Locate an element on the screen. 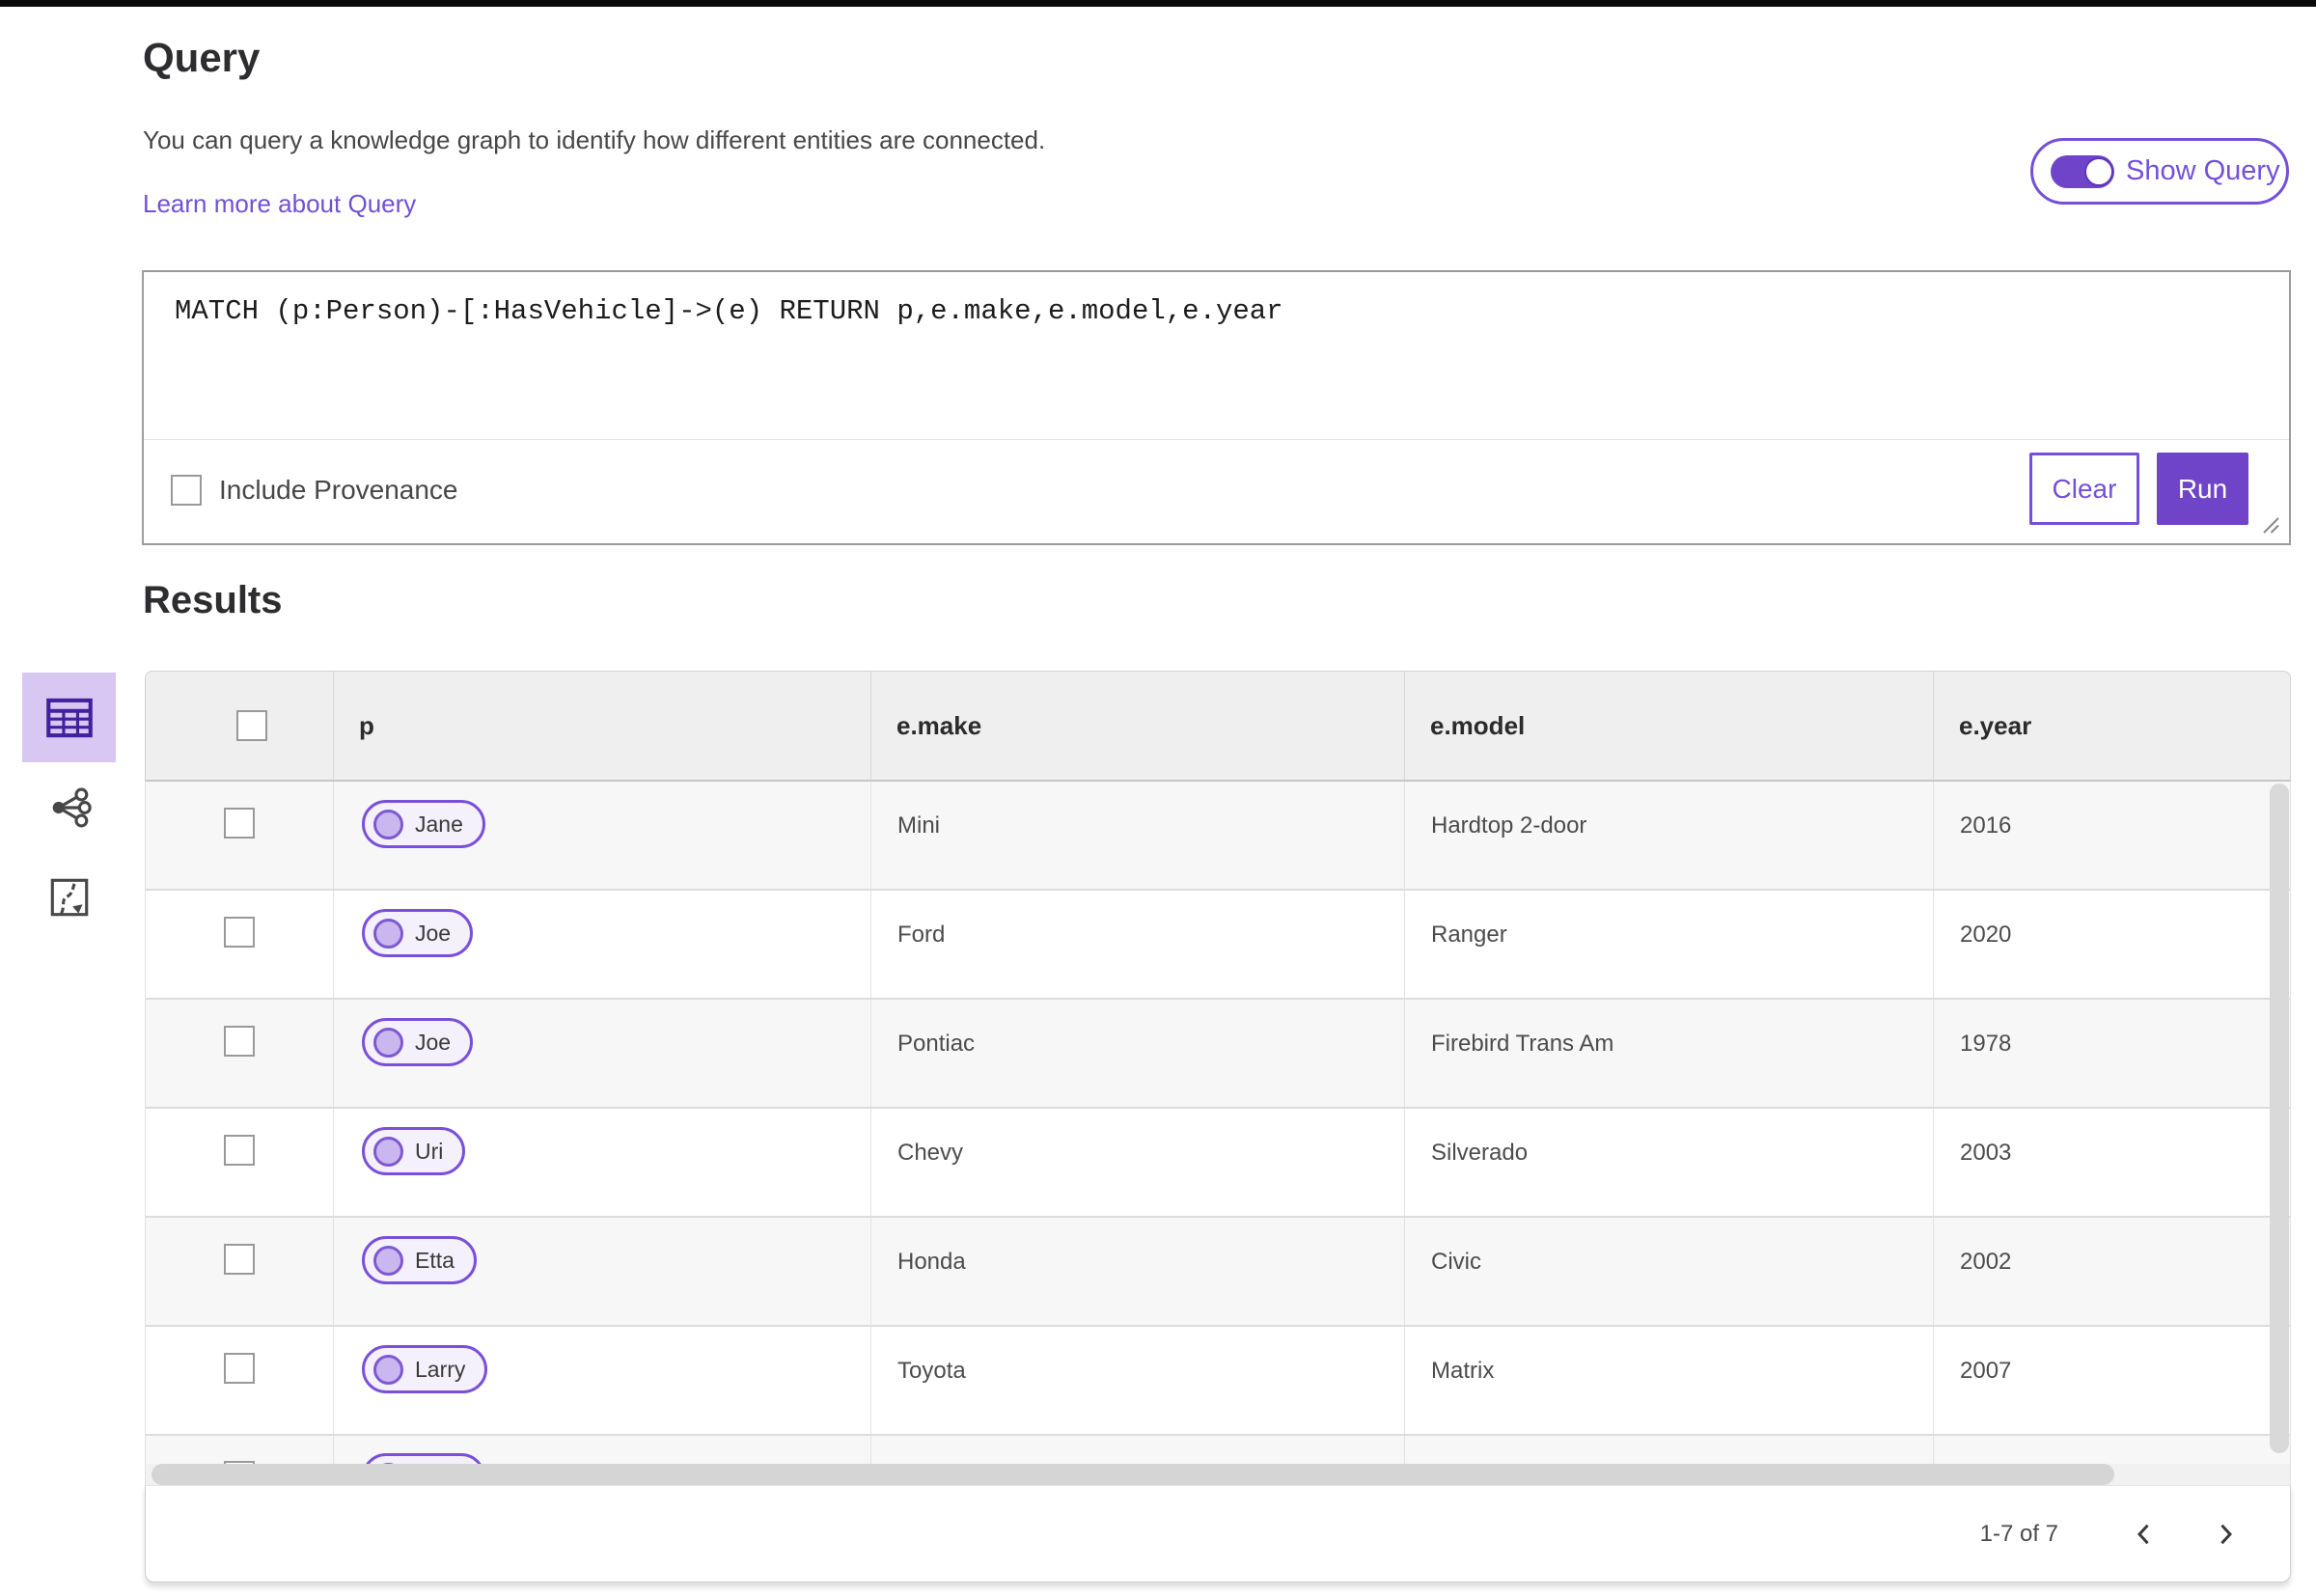 This screenshot has height=1596, width=2316. cell-model: Firebird Trans Am is located at coordinates (1669, 1054).